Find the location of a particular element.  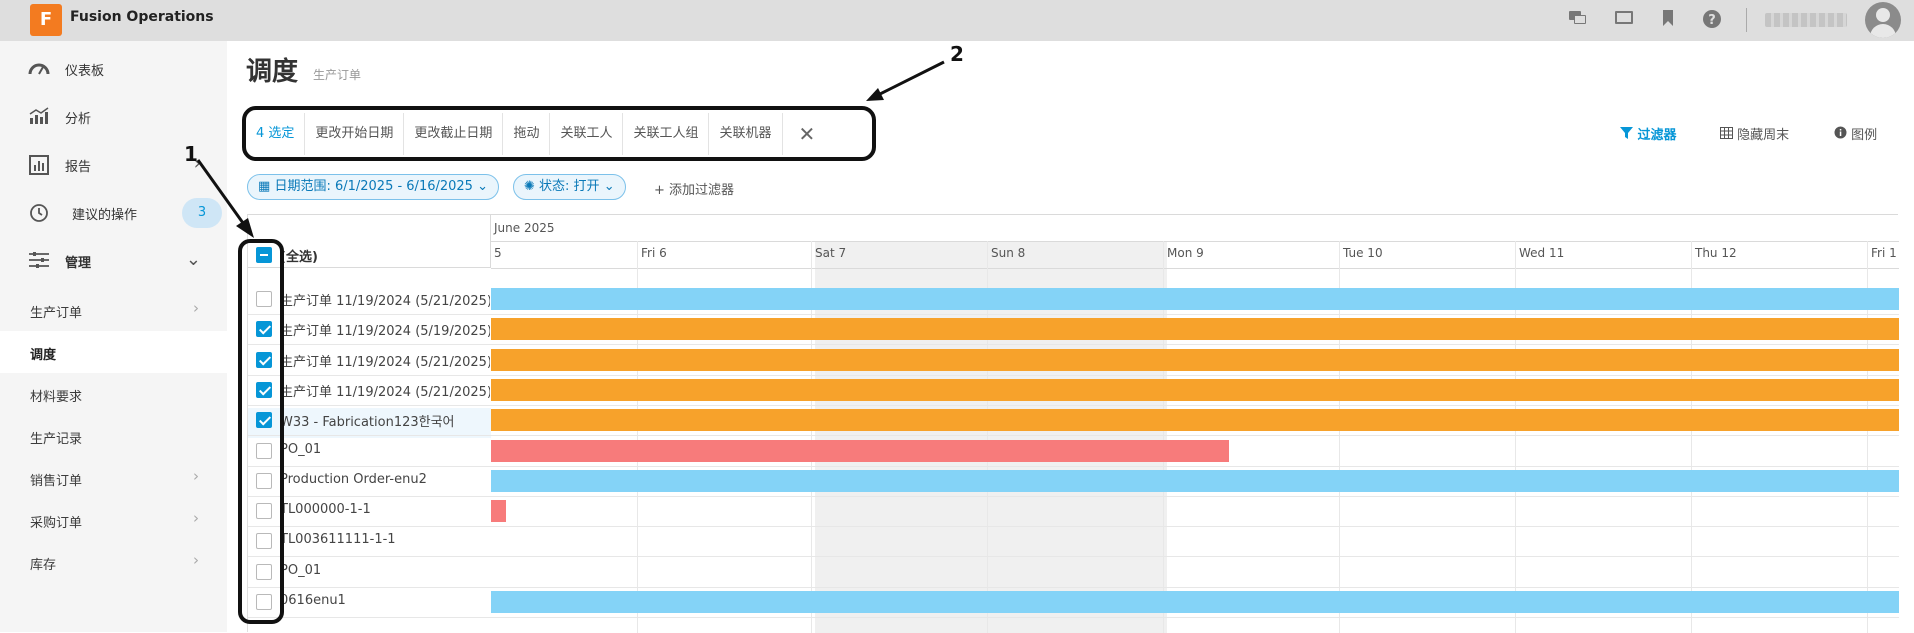

annotation-arrows is located at coordinates (570, 149).